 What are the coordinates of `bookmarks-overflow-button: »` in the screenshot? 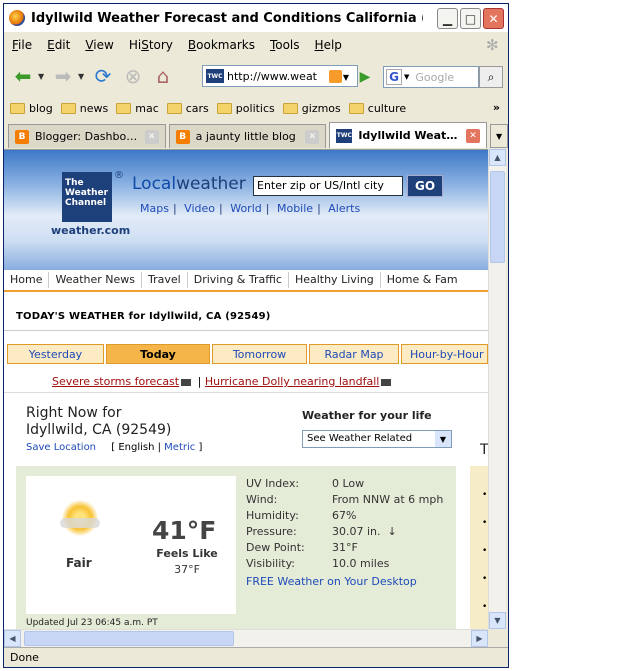 It's located at (496, 107).